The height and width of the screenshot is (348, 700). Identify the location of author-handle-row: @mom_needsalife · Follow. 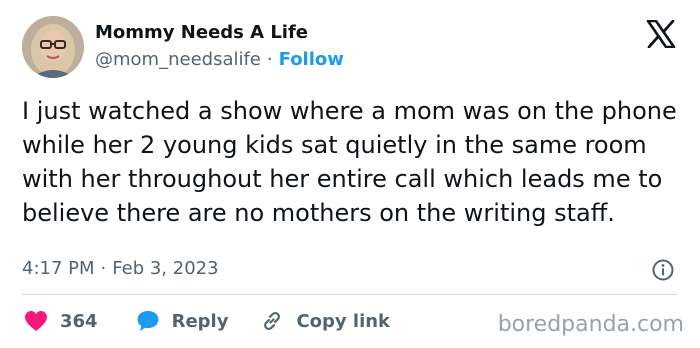
(219, 59).